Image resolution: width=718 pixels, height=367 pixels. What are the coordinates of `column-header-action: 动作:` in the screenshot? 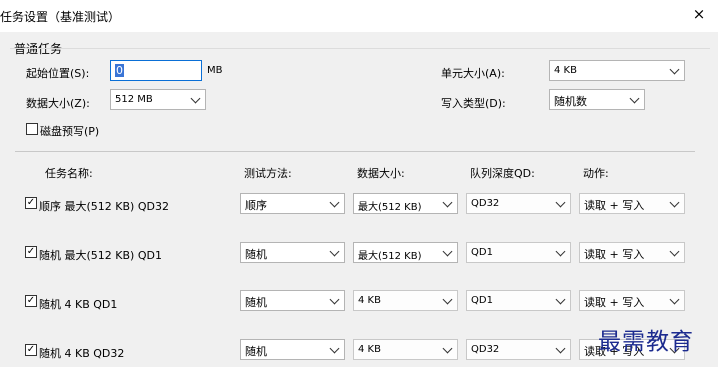 It's located at (596, 173).